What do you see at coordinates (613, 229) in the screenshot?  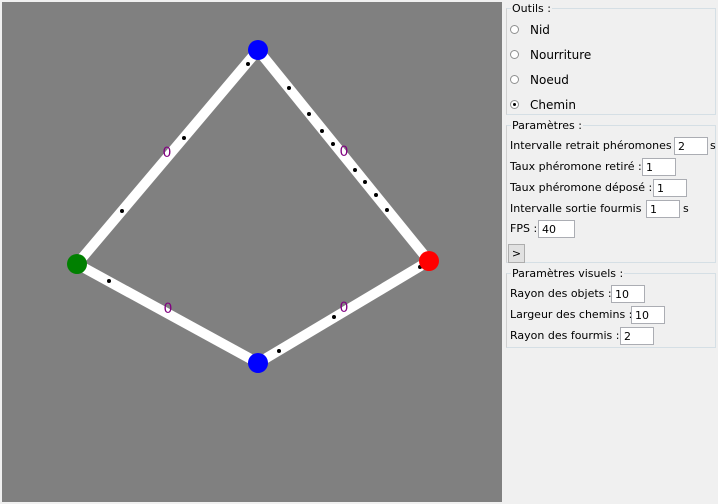 I see `fps-row: FPS :` at bounding box center [613, 229].